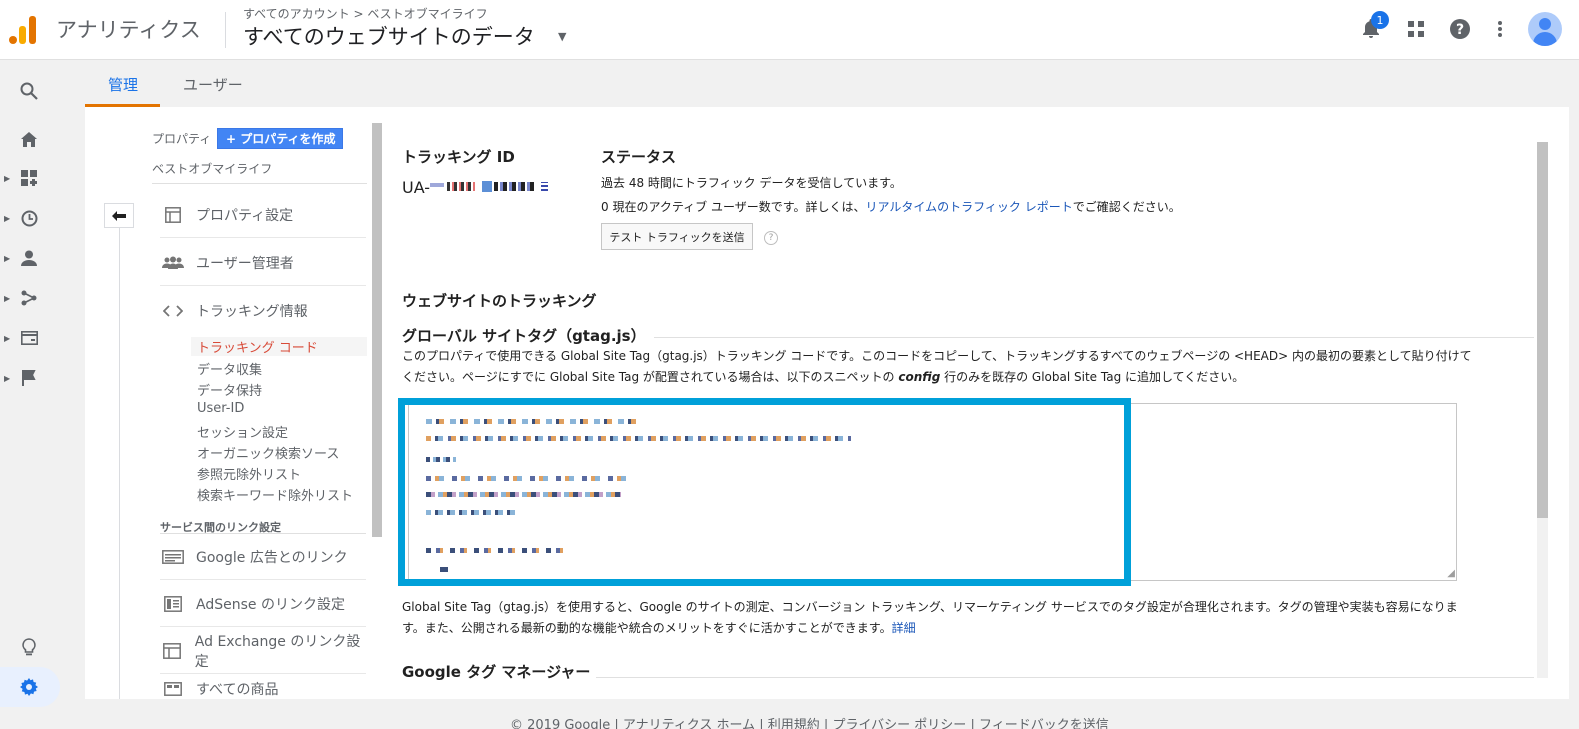 This screenshot has height=729, width=1579. I want to click on app-title: アナリティクス, so click(128, 29).